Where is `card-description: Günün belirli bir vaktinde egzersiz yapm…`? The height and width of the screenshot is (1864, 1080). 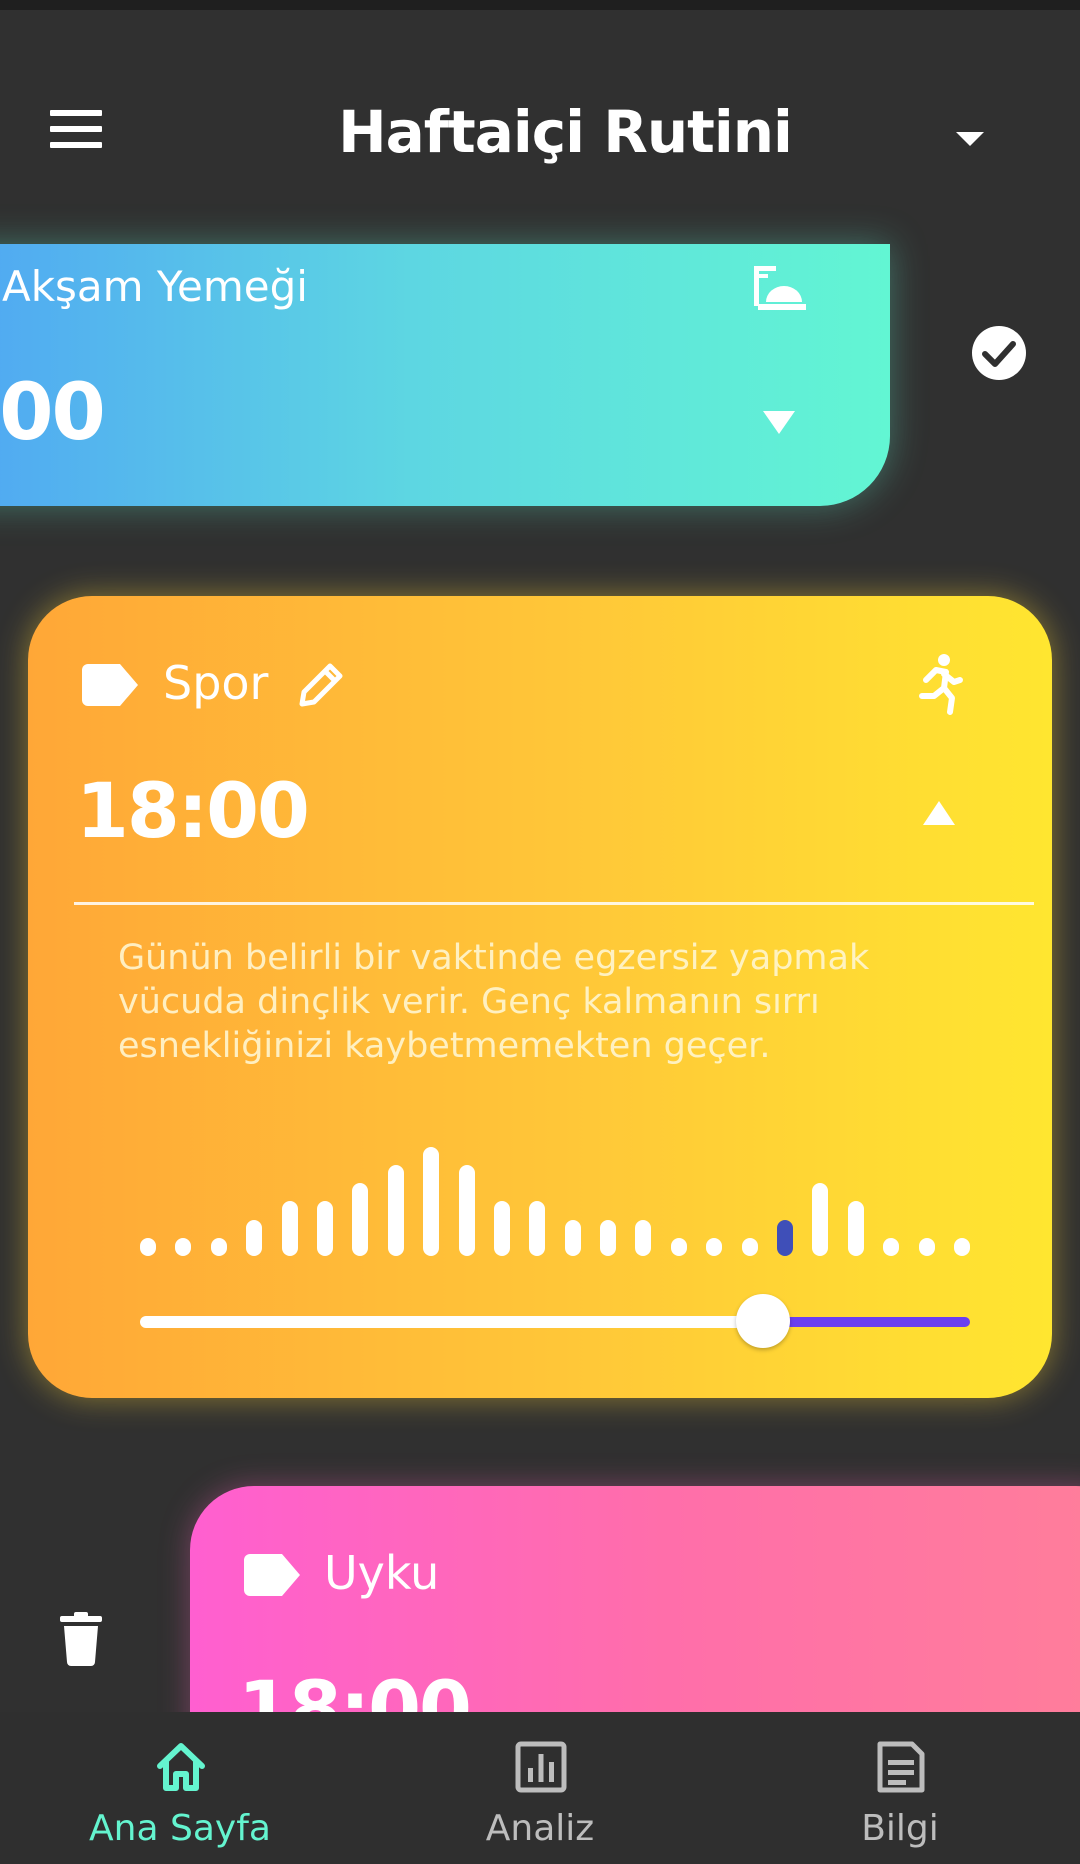
card-description: Günün belirli bir vaktinde egzersiz yapm… is located at coordinates (494, 1002).